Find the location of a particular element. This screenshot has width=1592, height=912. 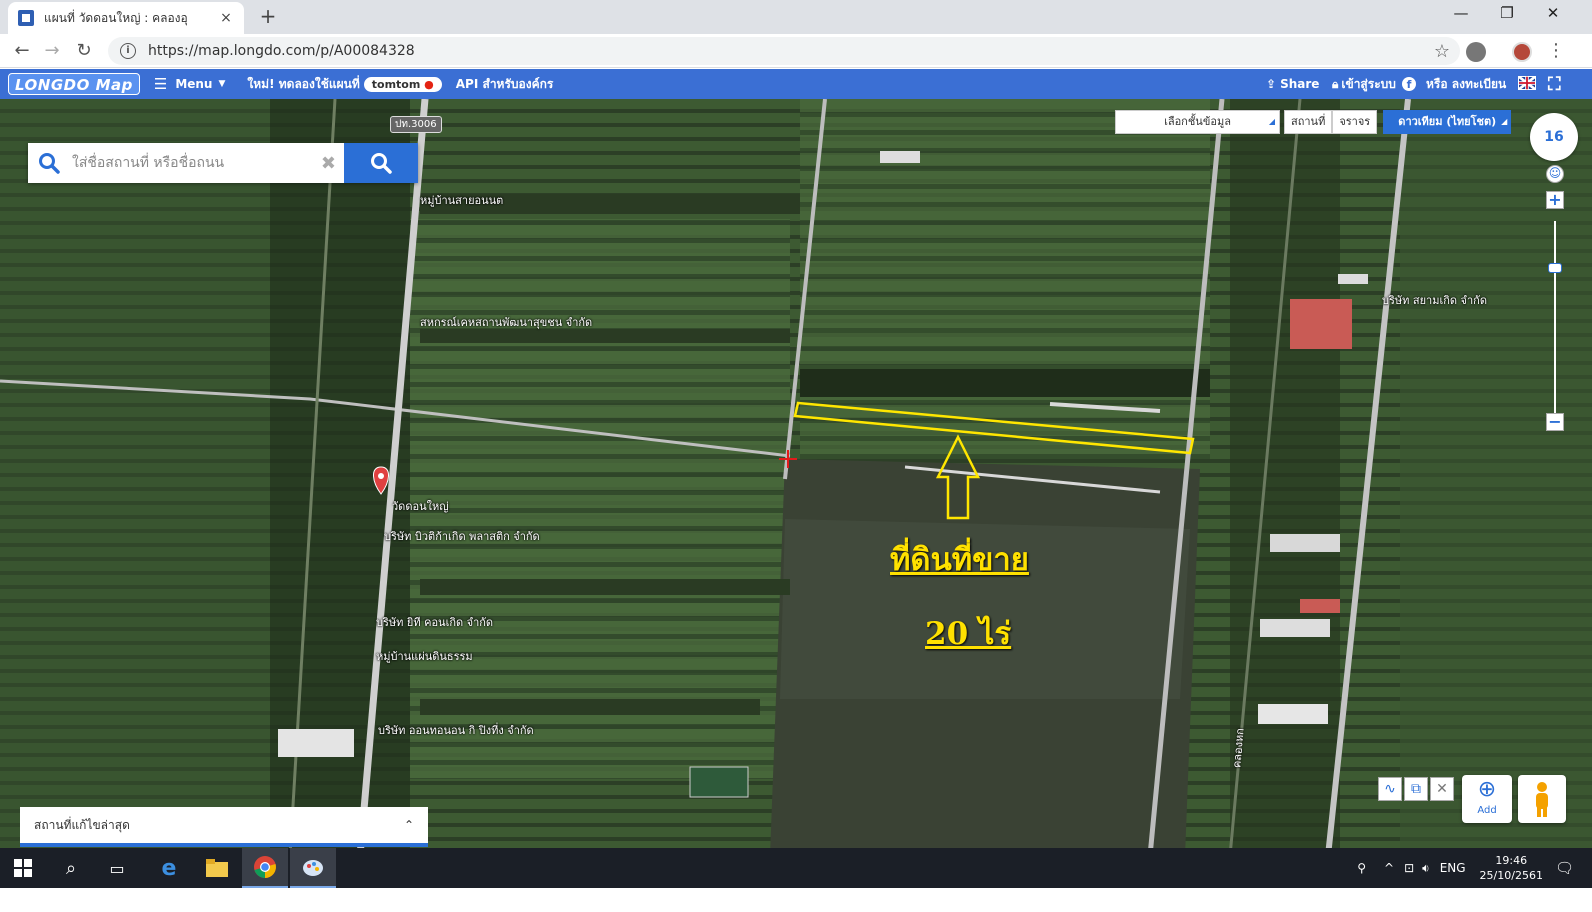

map-label-village2: หมู่บ้านแผ่นดินธรรม is located at coordinates (424, 656).